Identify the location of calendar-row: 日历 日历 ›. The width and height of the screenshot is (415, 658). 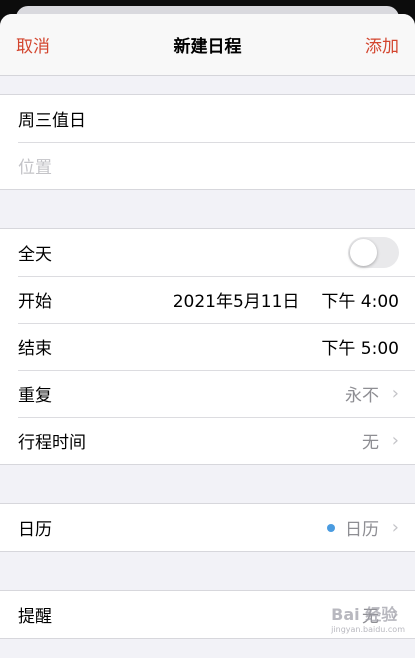
(207, 527).